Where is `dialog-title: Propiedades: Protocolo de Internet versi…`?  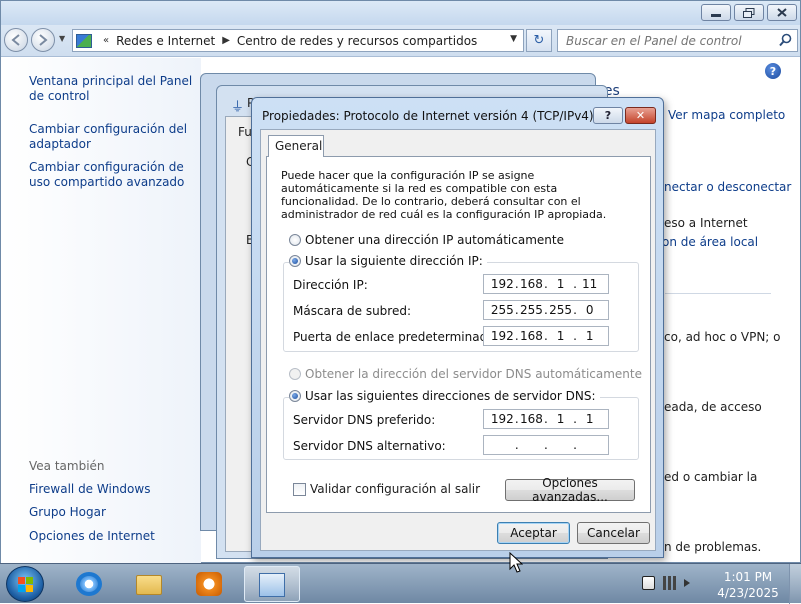
dialog-title: Propiedades: Protocolo de Internet versi… is located at coordinates (428, 116).